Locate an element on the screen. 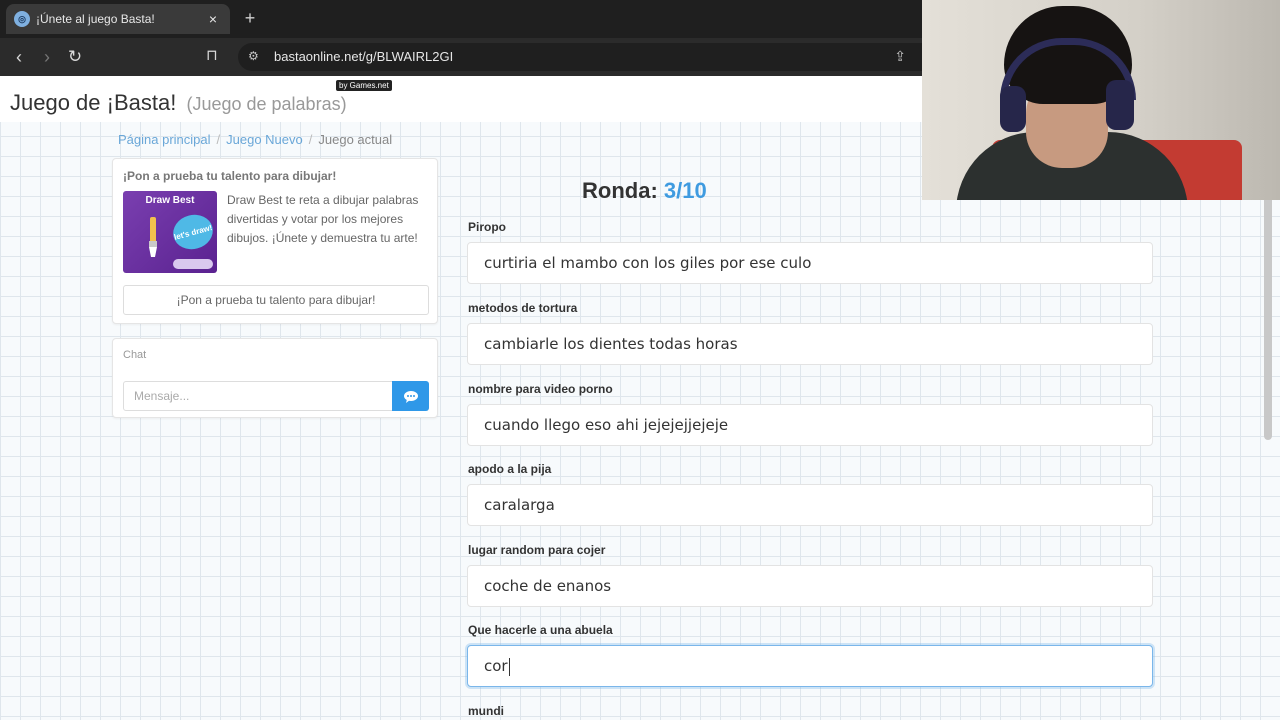  webcam-overlay is located at coordinates (1101, 100).